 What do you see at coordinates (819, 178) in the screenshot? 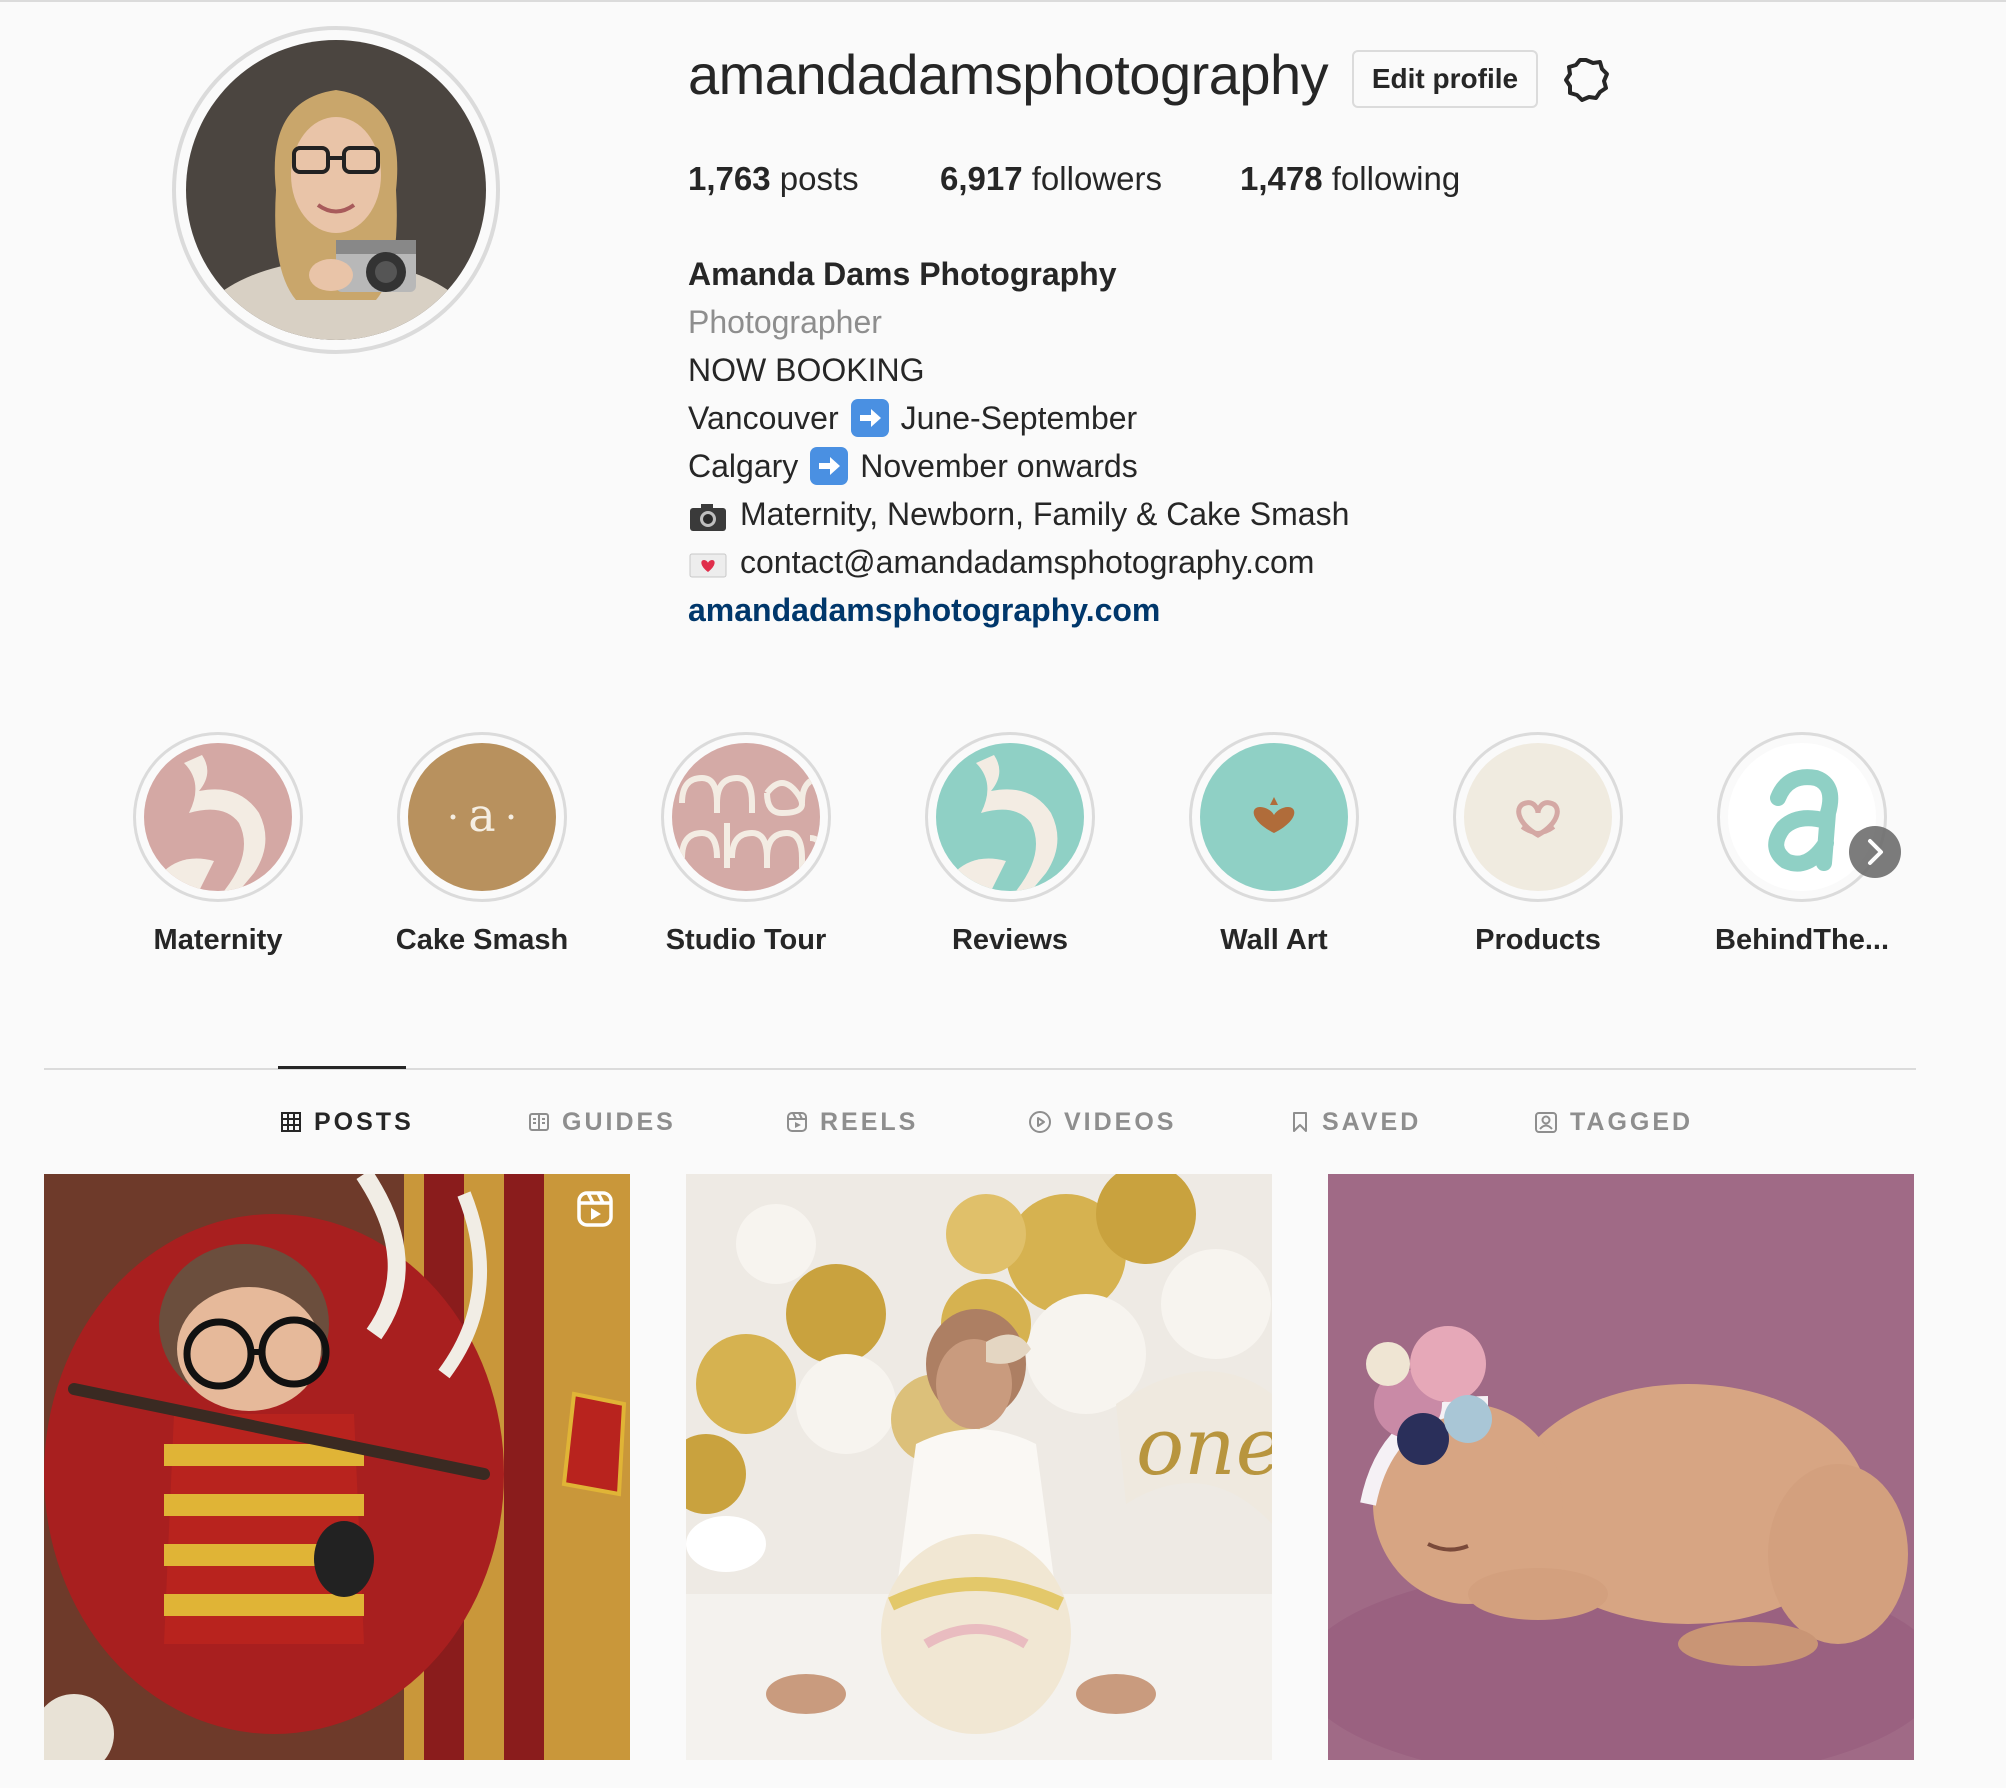
I see `posts-label: posts` at bounding box center [819, 178].